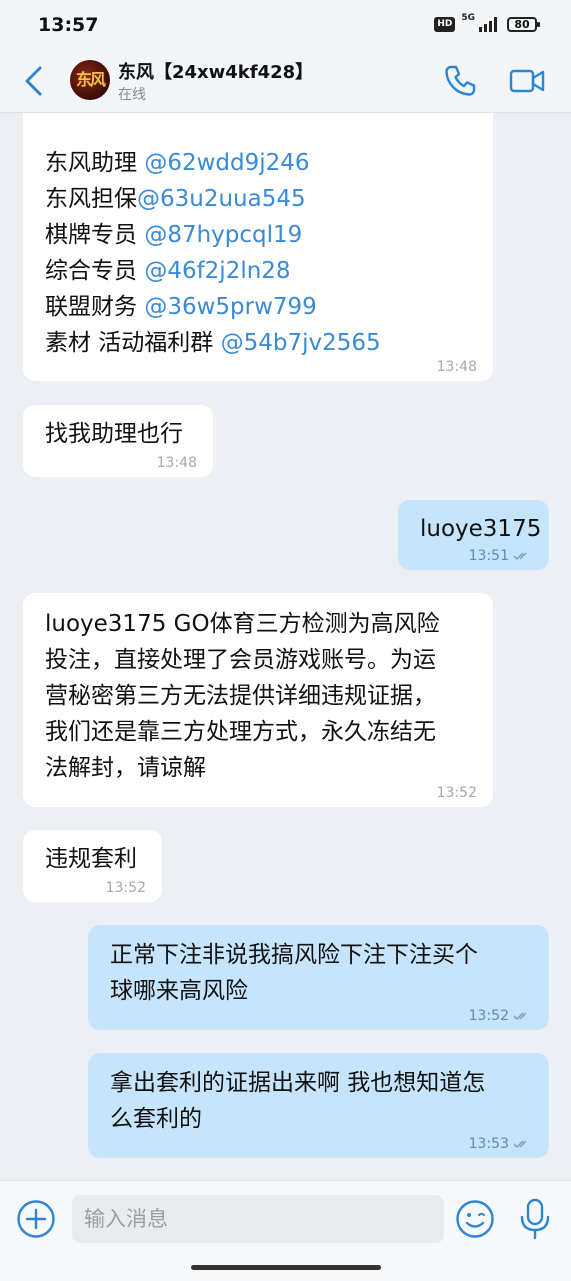 The width and height of the screenshot is (571, 1281). I want to click on message-time: 13:53, so click(501, 1144).